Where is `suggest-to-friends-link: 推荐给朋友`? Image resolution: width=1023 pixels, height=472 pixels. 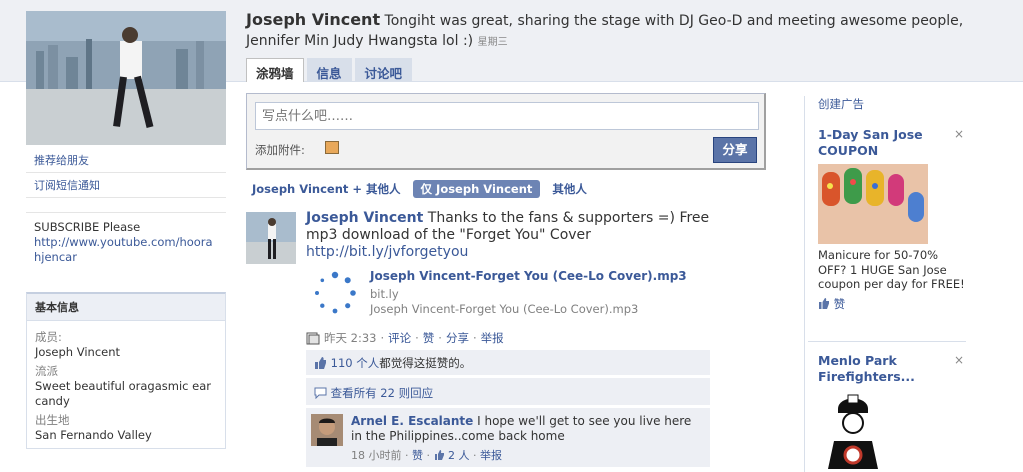 suggest-to-friends-link: 推荐给朋友 is located at coordinates (126, 160).